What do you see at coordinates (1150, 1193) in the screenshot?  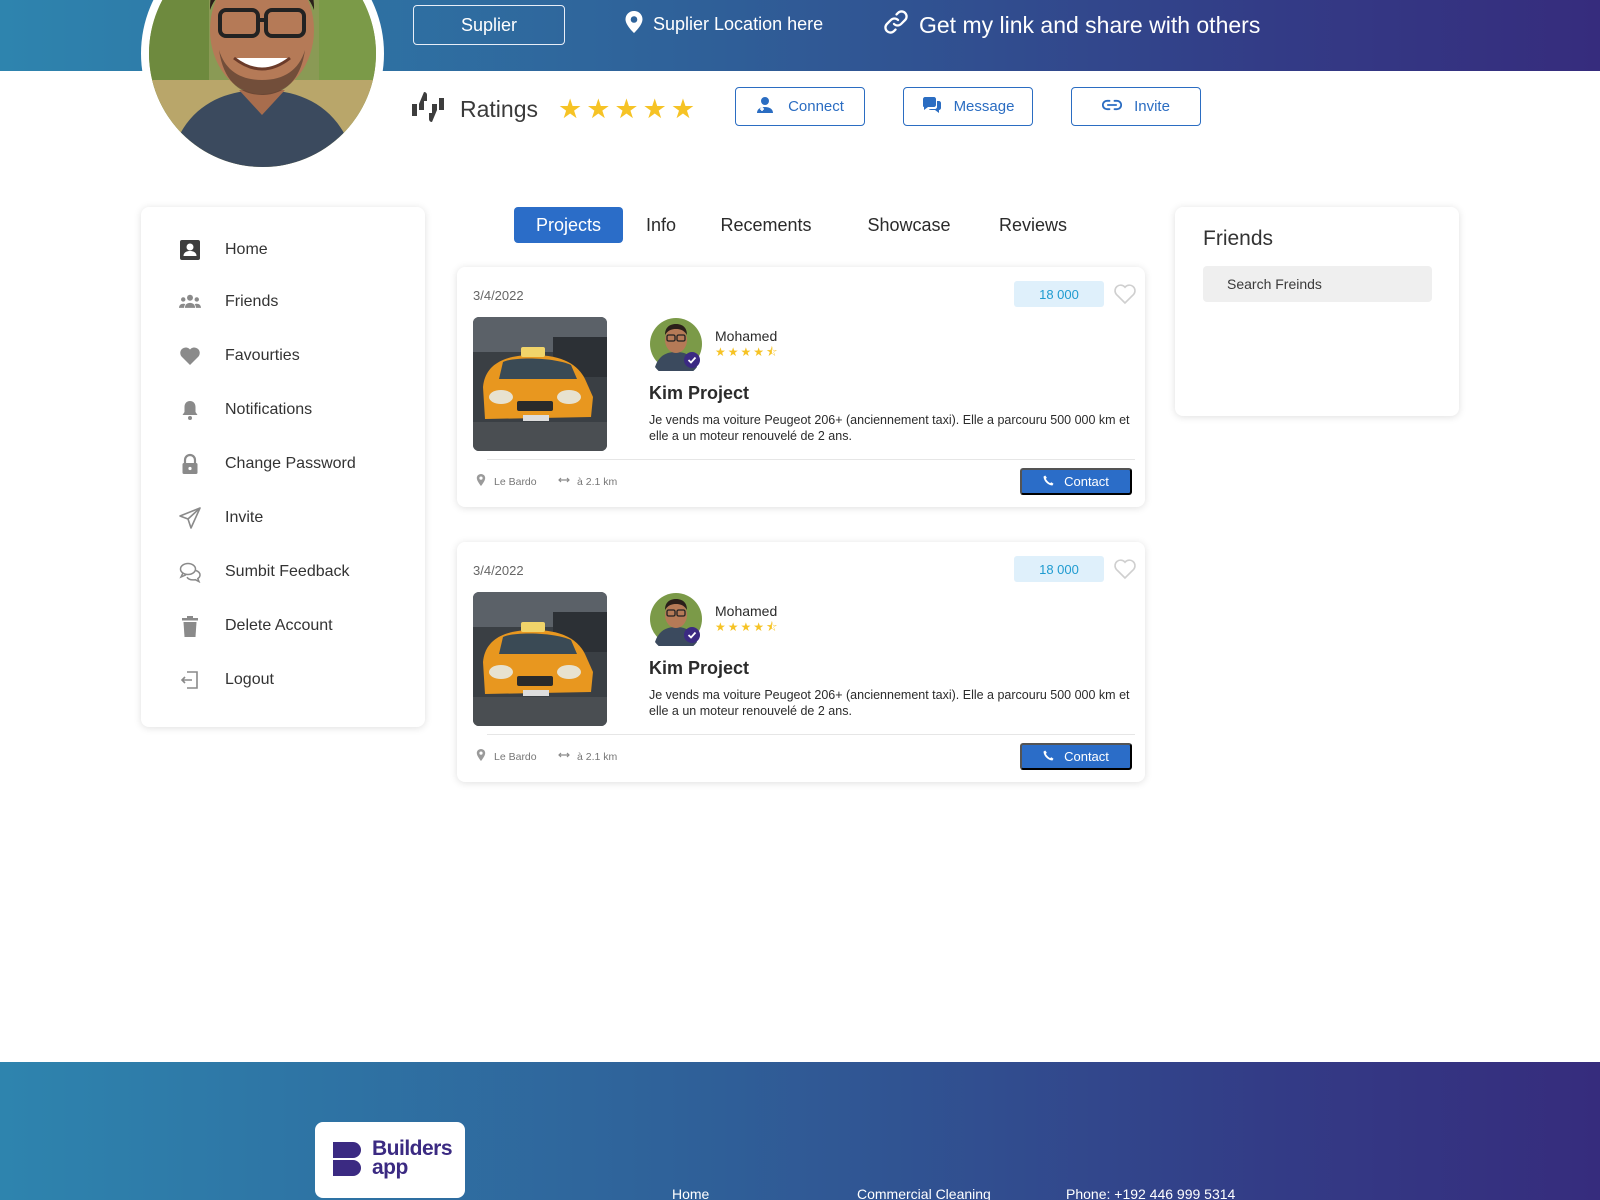 I see `footer-phone: Phone: +192 446 999 5314` at bounding box center [1150, 1193].